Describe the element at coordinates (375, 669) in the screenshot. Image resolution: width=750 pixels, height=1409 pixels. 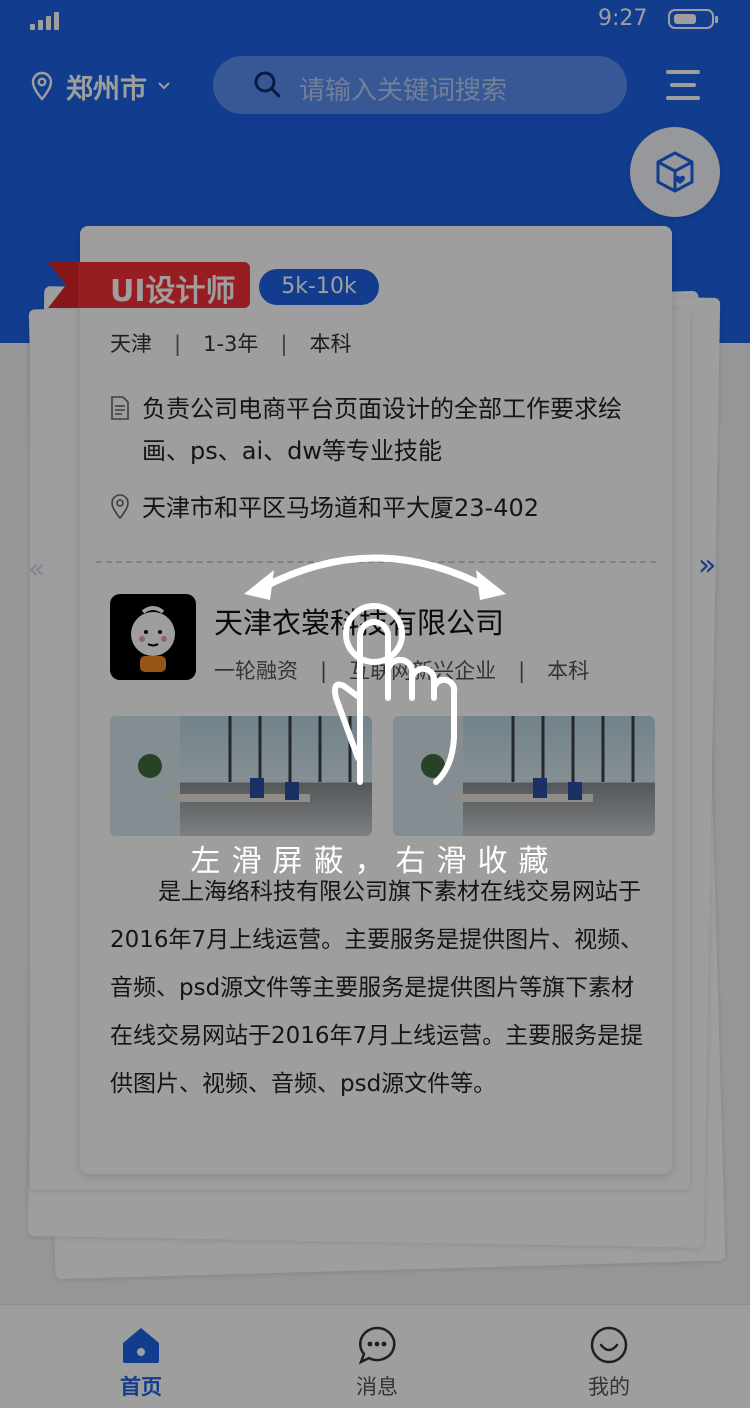
I see `swipe-hand-icon` at that location.